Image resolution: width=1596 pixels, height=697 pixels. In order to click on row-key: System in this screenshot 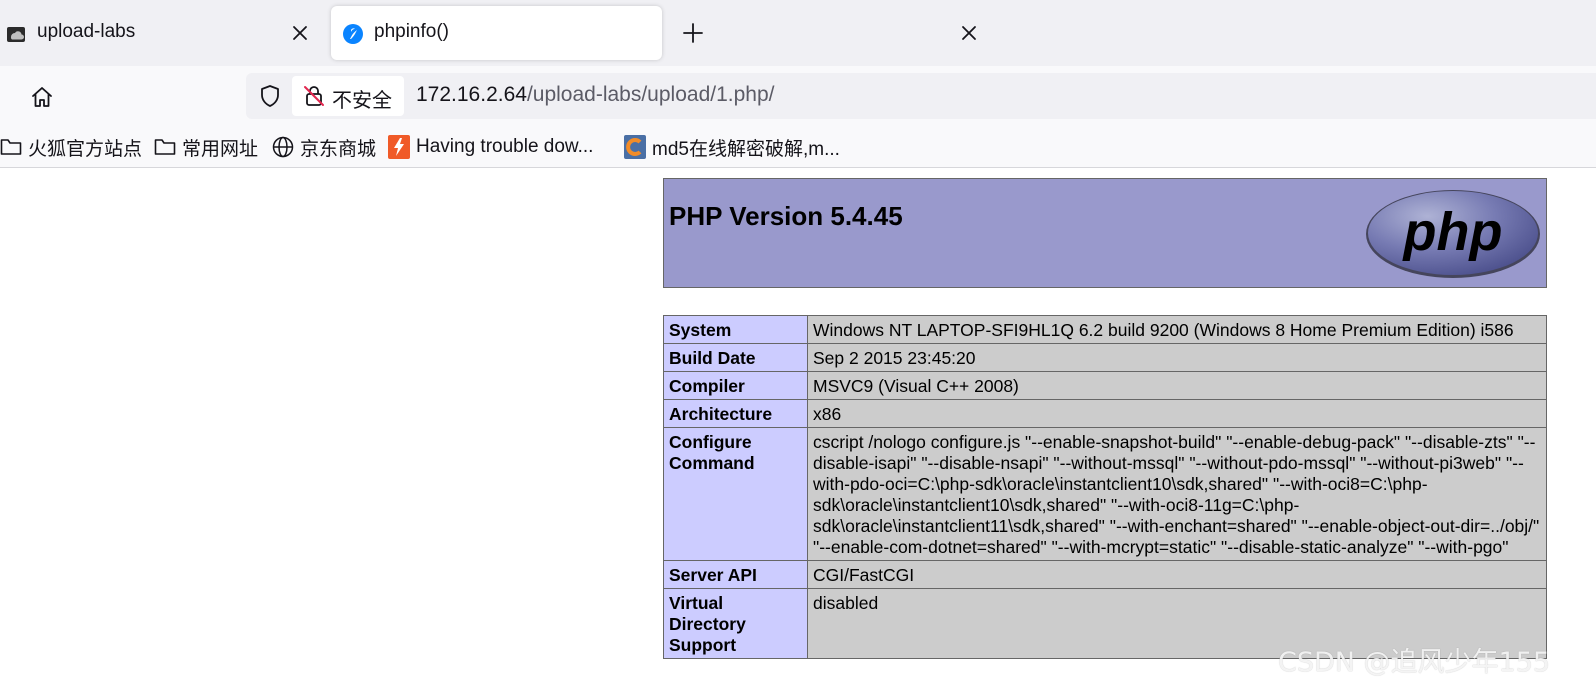, I will do `click(735, 329)`.